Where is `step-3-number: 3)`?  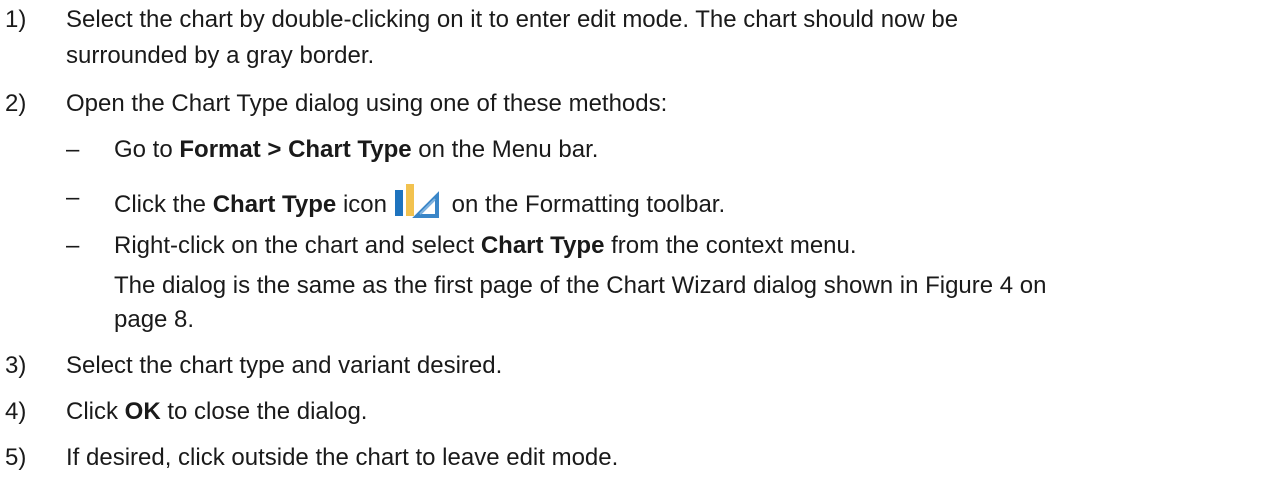
step-3-number: 3) is located at coordinates (16, 365).